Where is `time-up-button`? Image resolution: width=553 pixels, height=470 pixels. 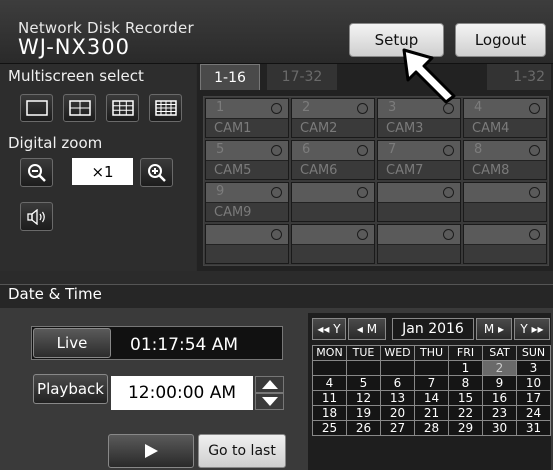 time-up-button is located at coordinates (269, 384).